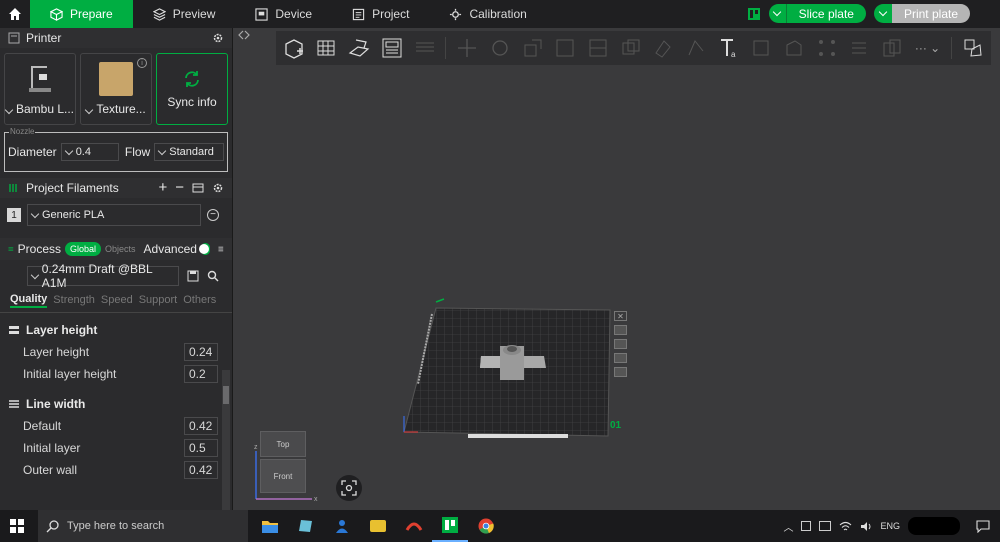 This screenshot has width=1000, height=542. I want to click on sidebar-scrollbar, so click(226, 440).